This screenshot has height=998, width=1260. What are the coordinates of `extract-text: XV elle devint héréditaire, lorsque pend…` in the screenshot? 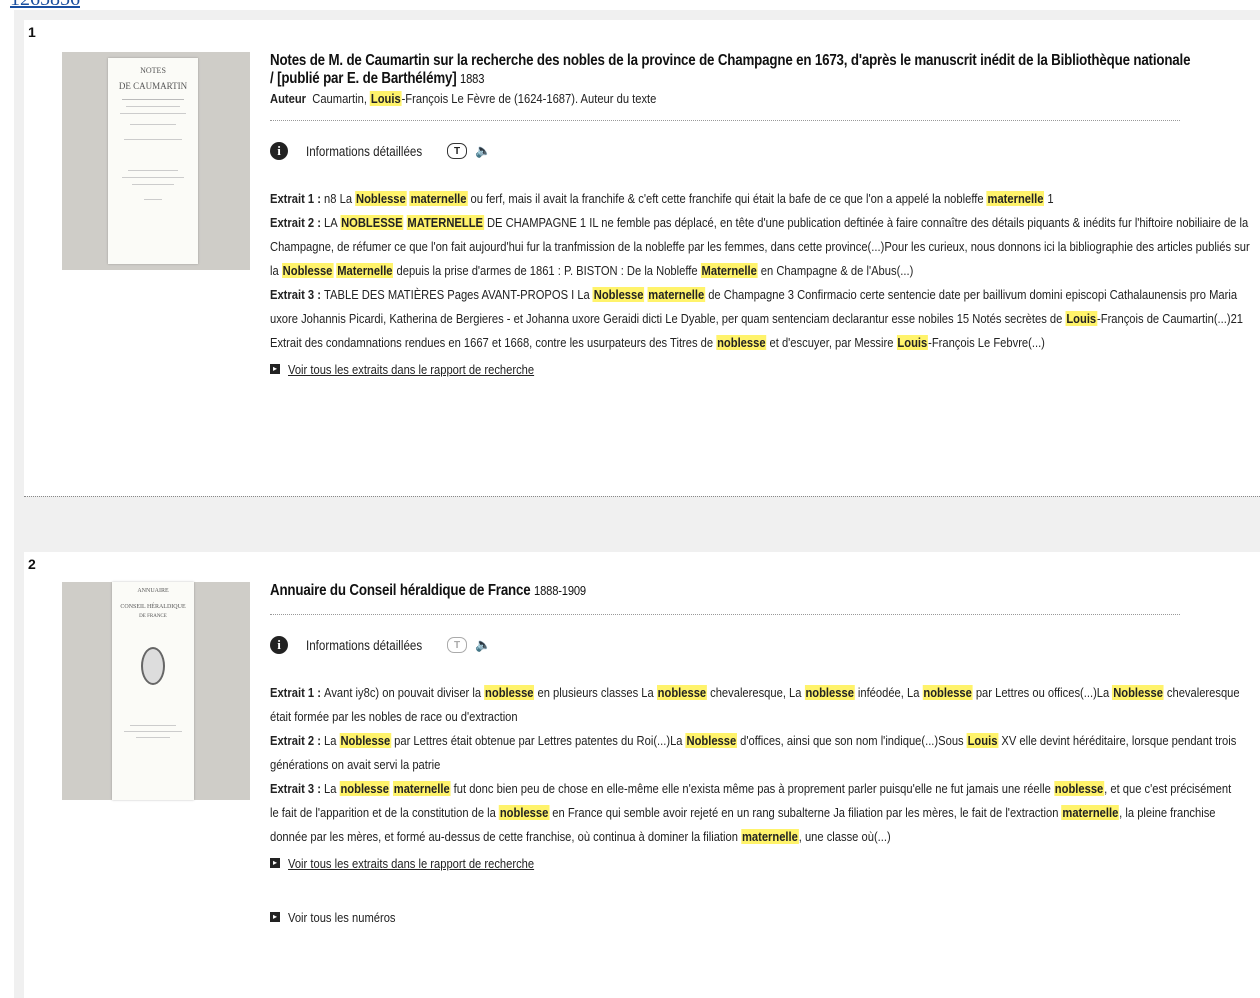 It's located at (1117, 740).